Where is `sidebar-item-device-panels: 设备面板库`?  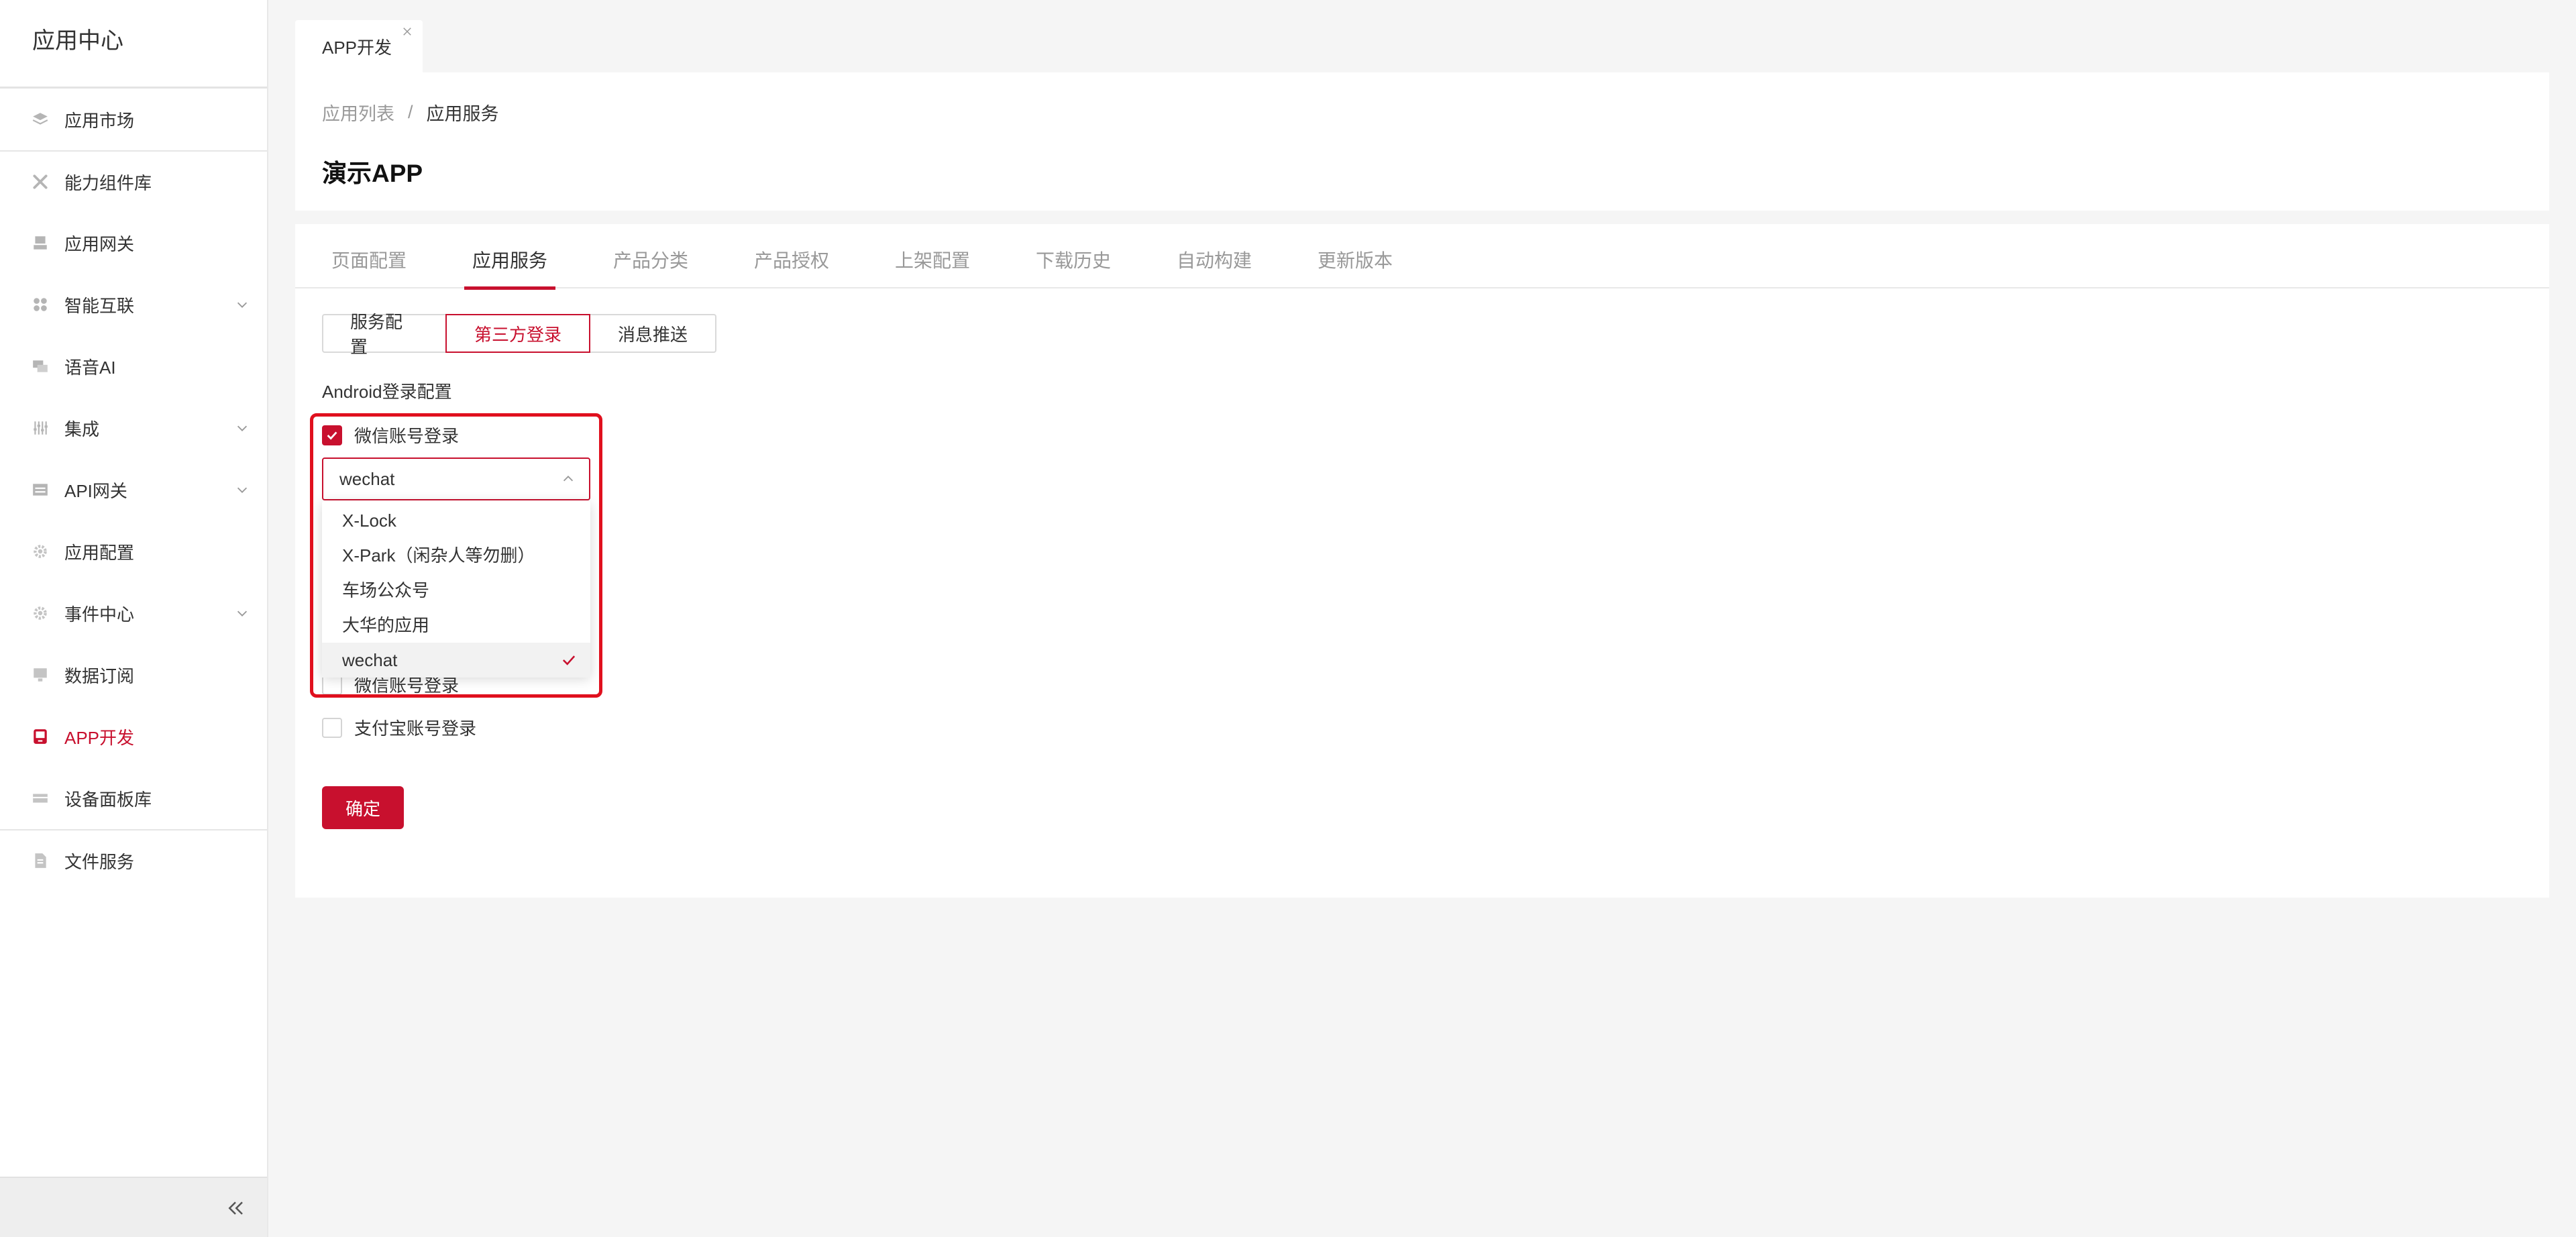
sidebar-item-device-panels: 设备面板库 is located at coordinates (133, 798).